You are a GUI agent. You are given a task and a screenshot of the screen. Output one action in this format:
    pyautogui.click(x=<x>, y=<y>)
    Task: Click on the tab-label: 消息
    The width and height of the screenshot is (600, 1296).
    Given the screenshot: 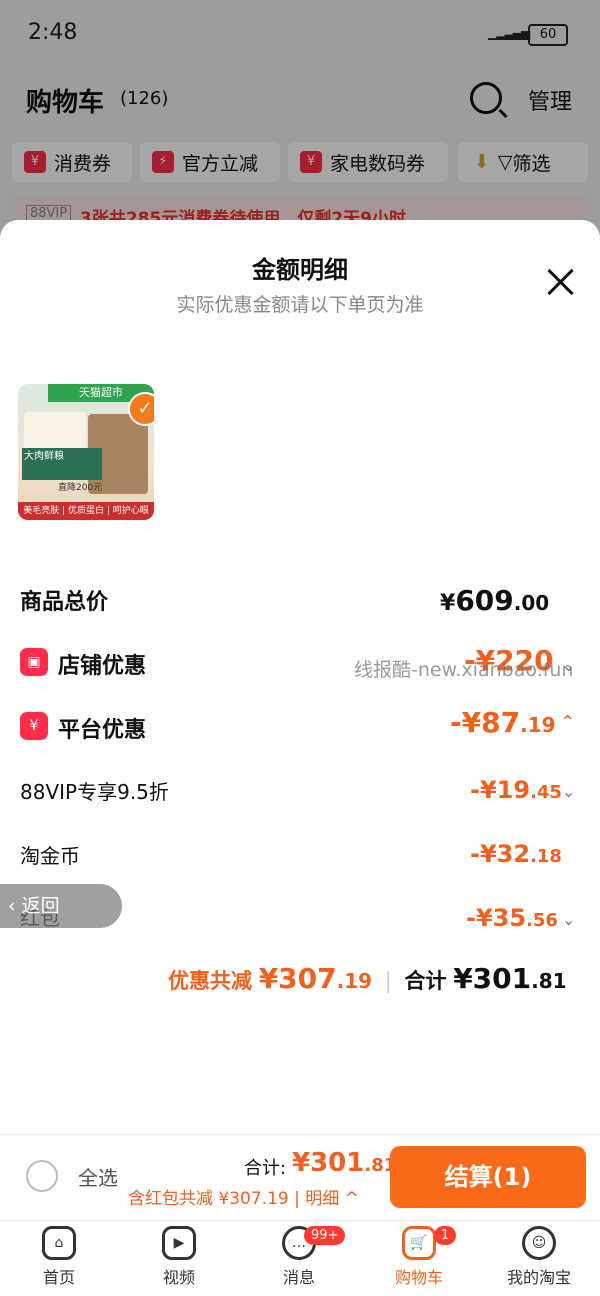 What is the action you would take?
    pyautogui.click(x=298, y=1277)
    